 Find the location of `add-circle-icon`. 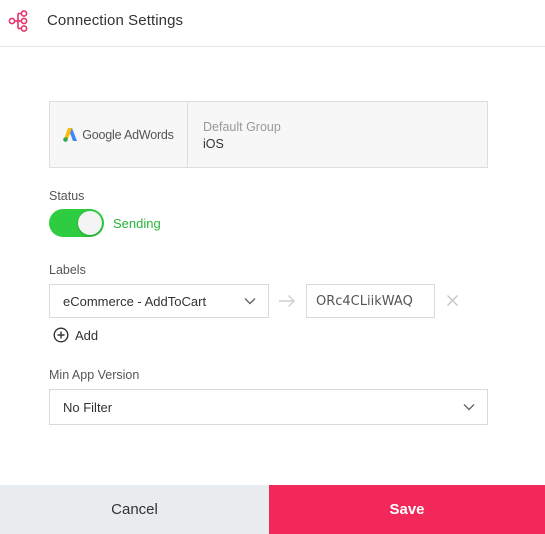

add-circle-icon is located at coordinates (61, 335).